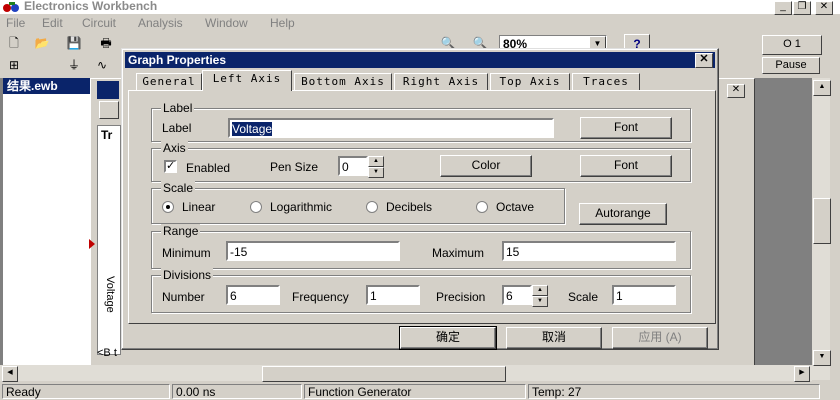 The image size is (840, 400). Describe the element at coordinates (186, 253) in the screenshot. I see `minimum-label: Minimum` at that location.